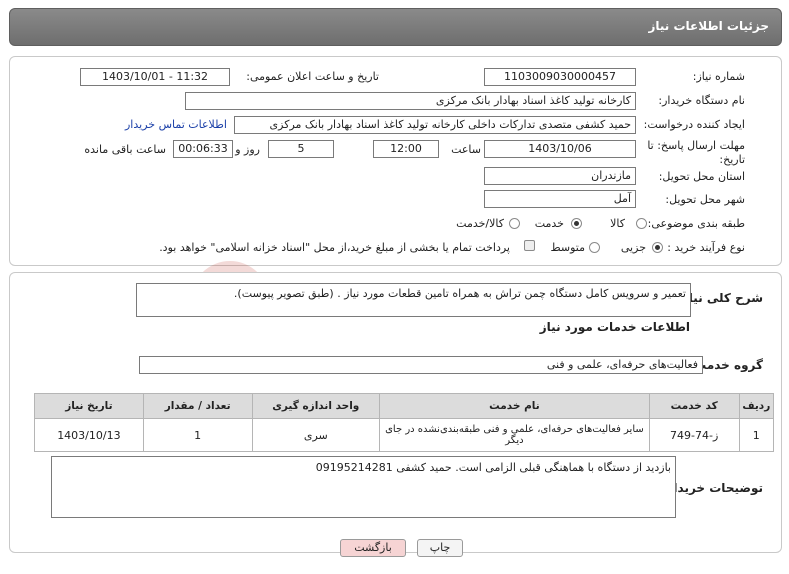 This screenshot has height=574, width=789. What do you see at coordinates (406, 149) in the screenshot?
I see `deadline-time-field: 12:00` at bounding box center [406, 149].